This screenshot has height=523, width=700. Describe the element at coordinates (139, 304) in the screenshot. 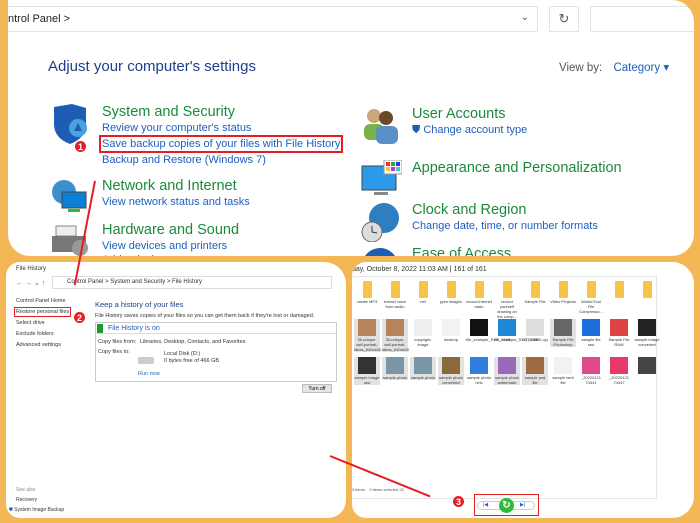

I see `heading: Keep a history of your files` at that location.